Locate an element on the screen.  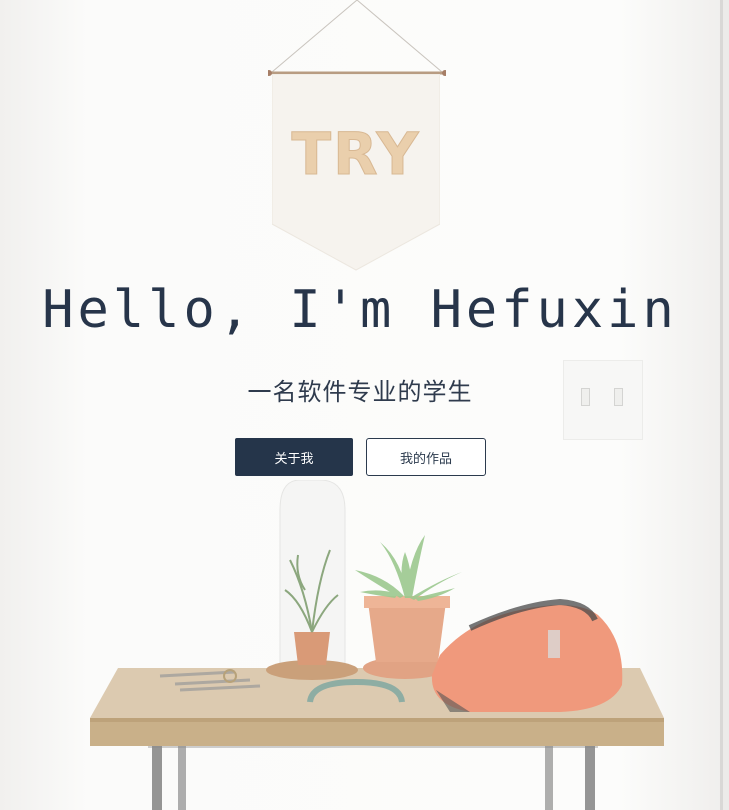
pennant-text: TRY is located at coordinates (356, 154).